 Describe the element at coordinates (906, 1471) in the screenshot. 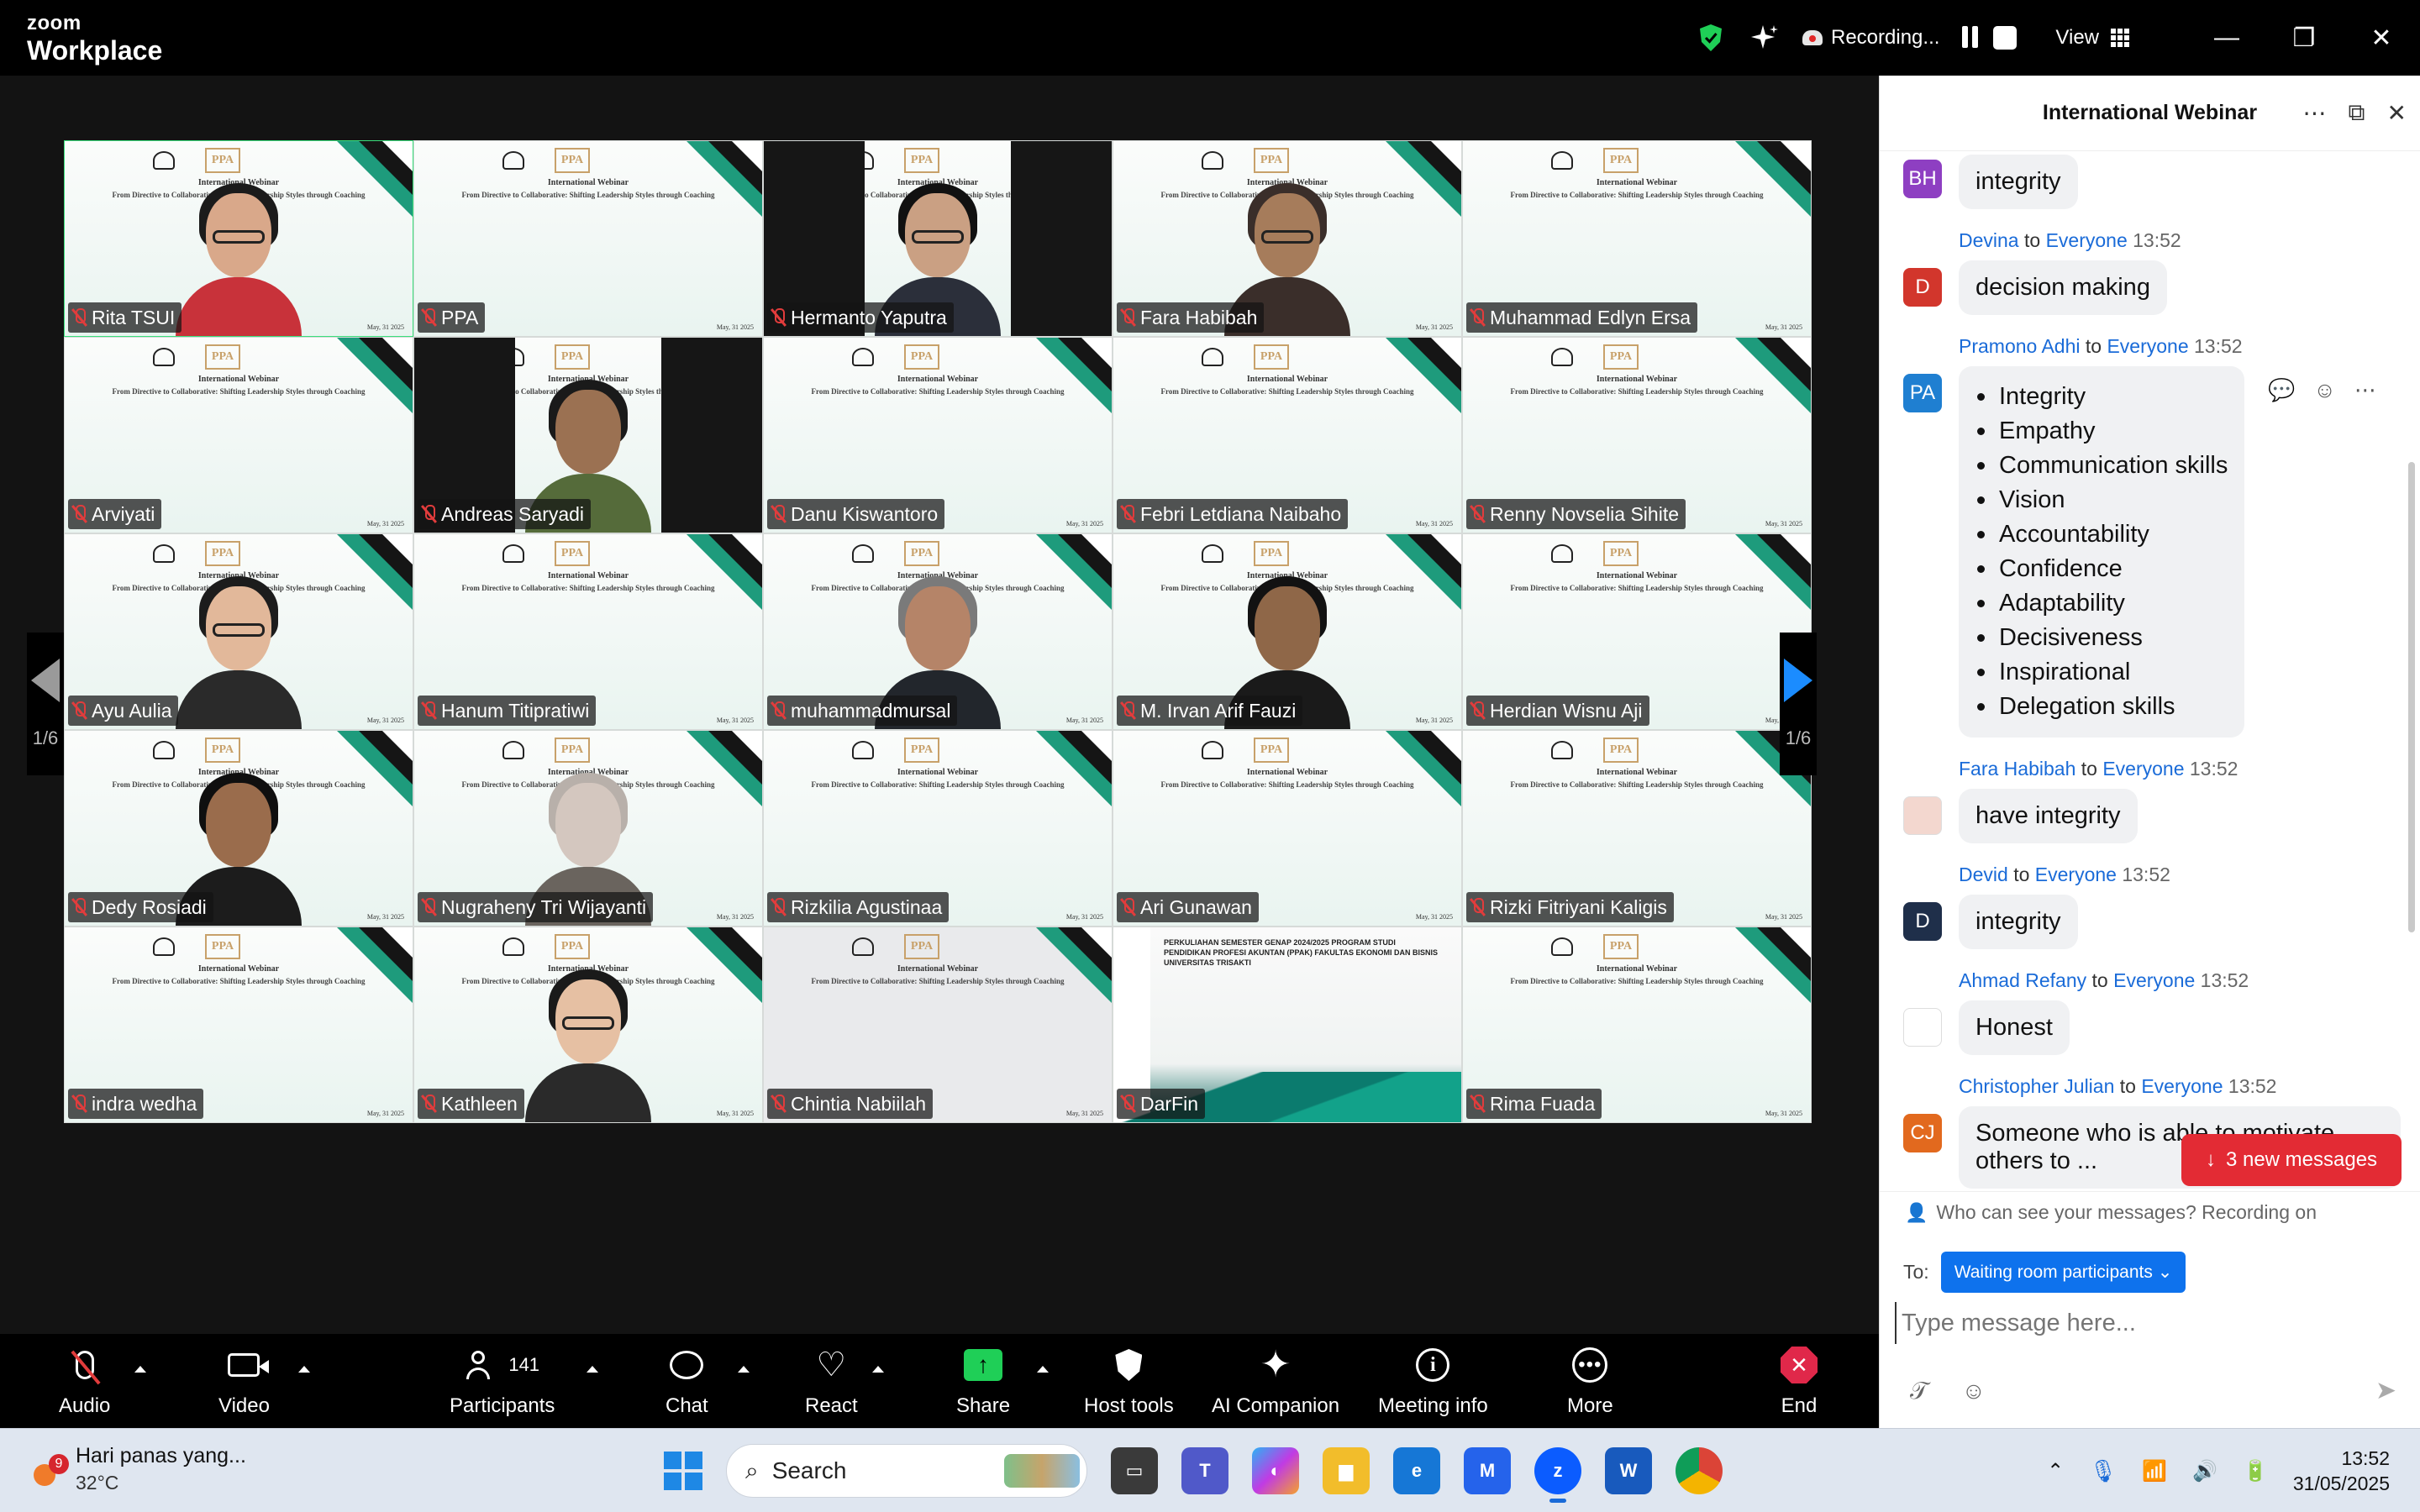

I see `taskbar-search: ⌕ Search` at that location.